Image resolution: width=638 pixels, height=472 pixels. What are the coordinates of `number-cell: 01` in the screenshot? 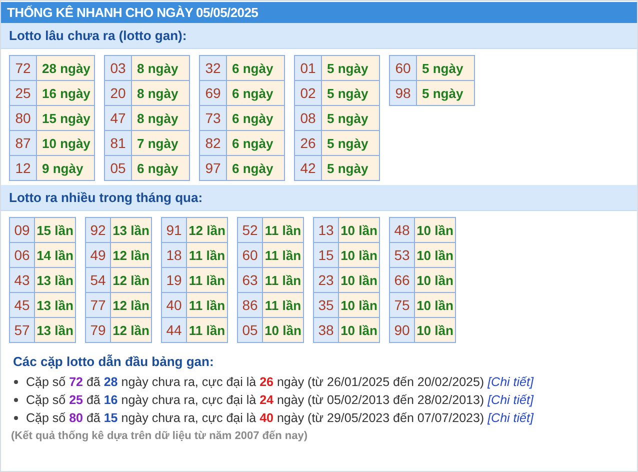 It's located at (308, 68).